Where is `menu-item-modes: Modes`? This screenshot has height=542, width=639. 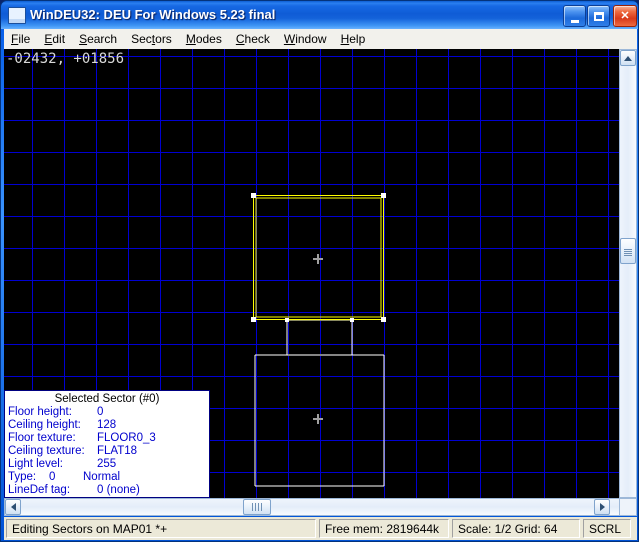
menu-item-modes: Modes is located at coordinates (204, 39).